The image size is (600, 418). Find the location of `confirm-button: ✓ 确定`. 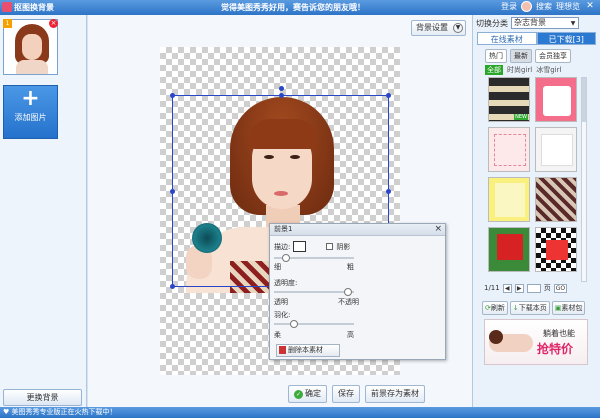

confirm-button: ✓ 确定 is located at coordinates (307, 394).